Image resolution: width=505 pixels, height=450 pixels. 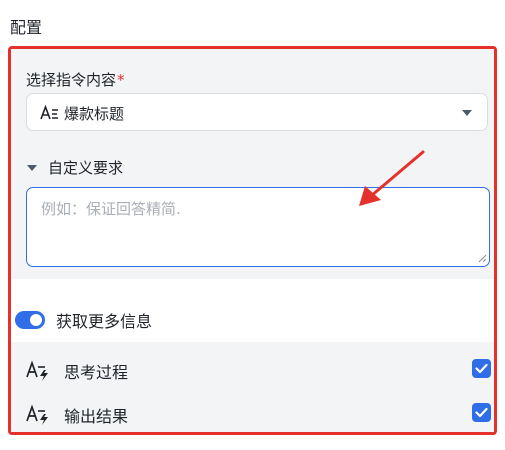 I want to click on option-row-output: 输出结果, so click(x=252, y=415).